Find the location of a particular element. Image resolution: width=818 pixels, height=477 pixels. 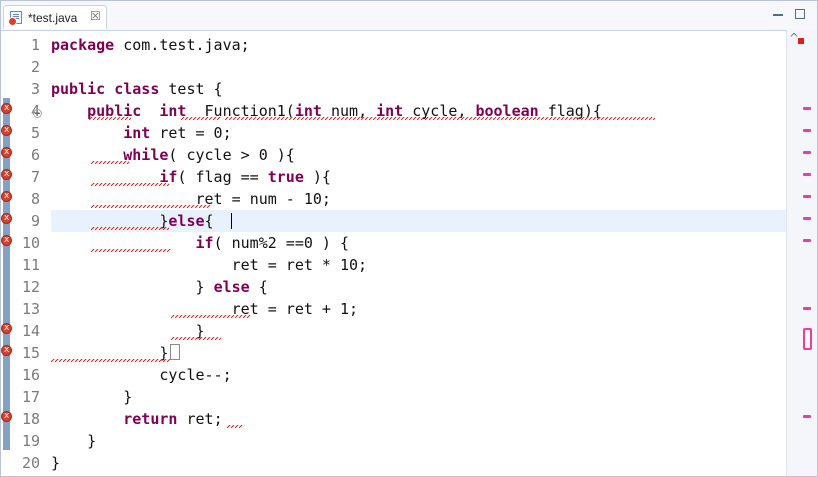

line-number: 3 is located at coordinates (35, 89).